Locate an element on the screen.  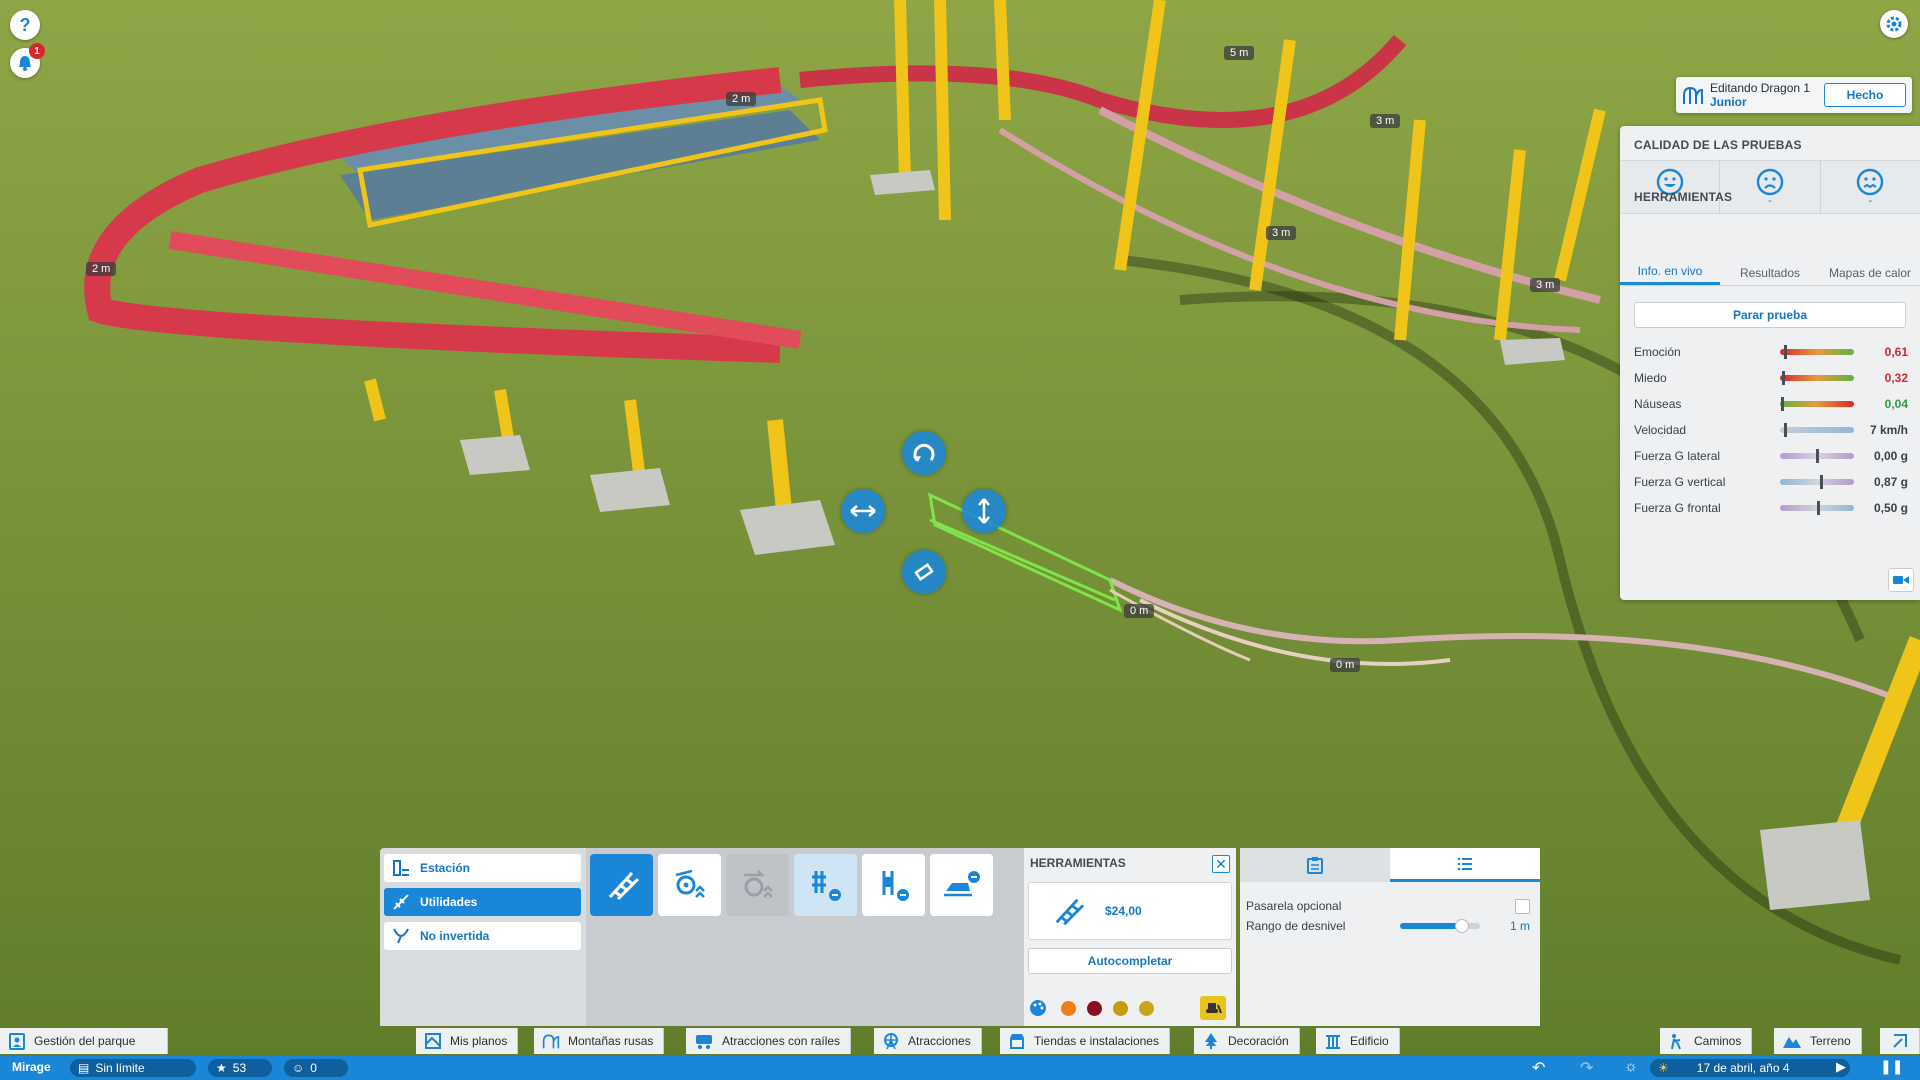
optional-walkway-row: Pasarela opcional is located at coordinates (1390, 906).